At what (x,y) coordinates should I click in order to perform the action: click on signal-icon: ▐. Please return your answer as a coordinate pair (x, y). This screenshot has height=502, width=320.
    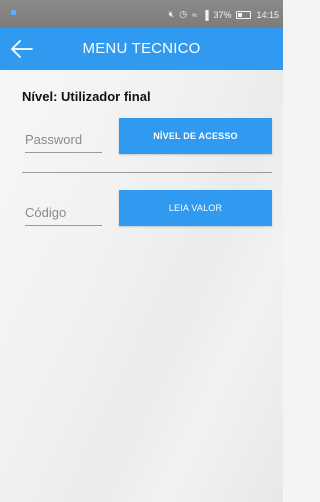
    Looking at the image, I should click on (205, 14).